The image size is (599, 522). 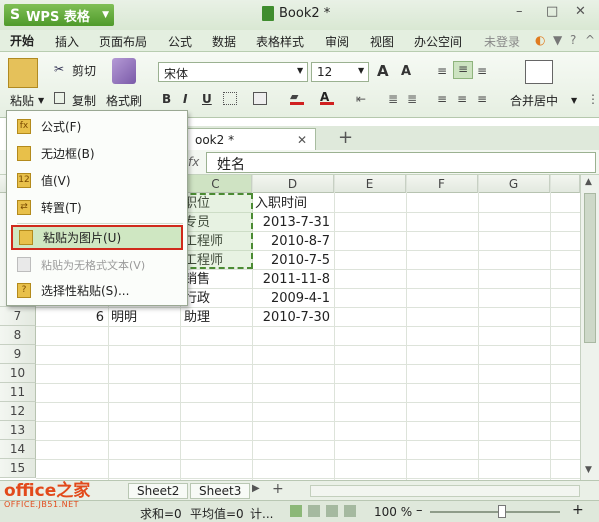 I want to click on underline-button: U, so click(x=207, y=99).